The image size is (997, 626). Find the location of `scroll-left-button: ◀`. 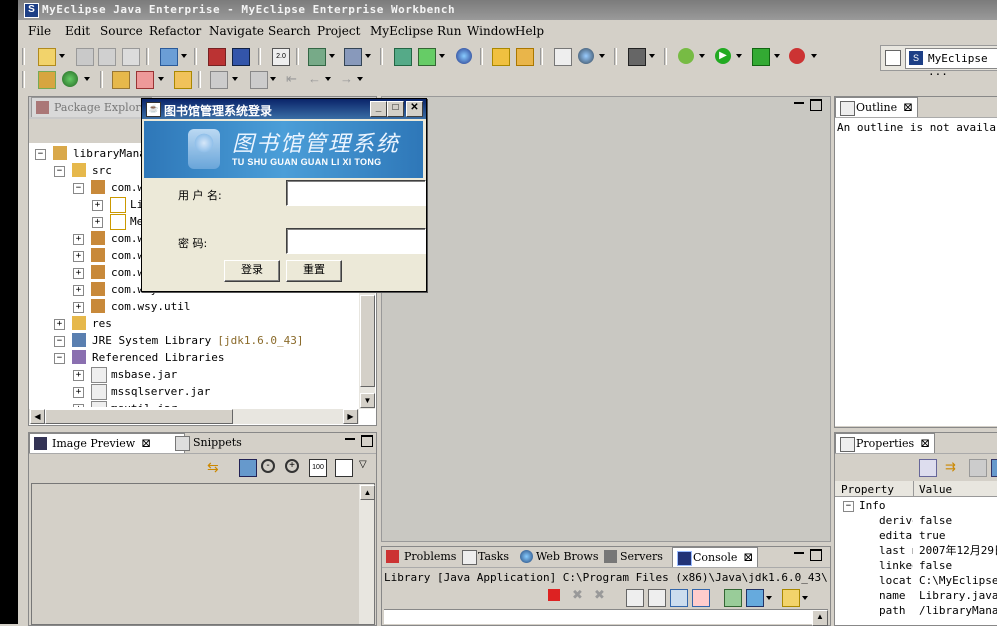

scroll-left-button: ◀ is located at coordinates (37, 416).